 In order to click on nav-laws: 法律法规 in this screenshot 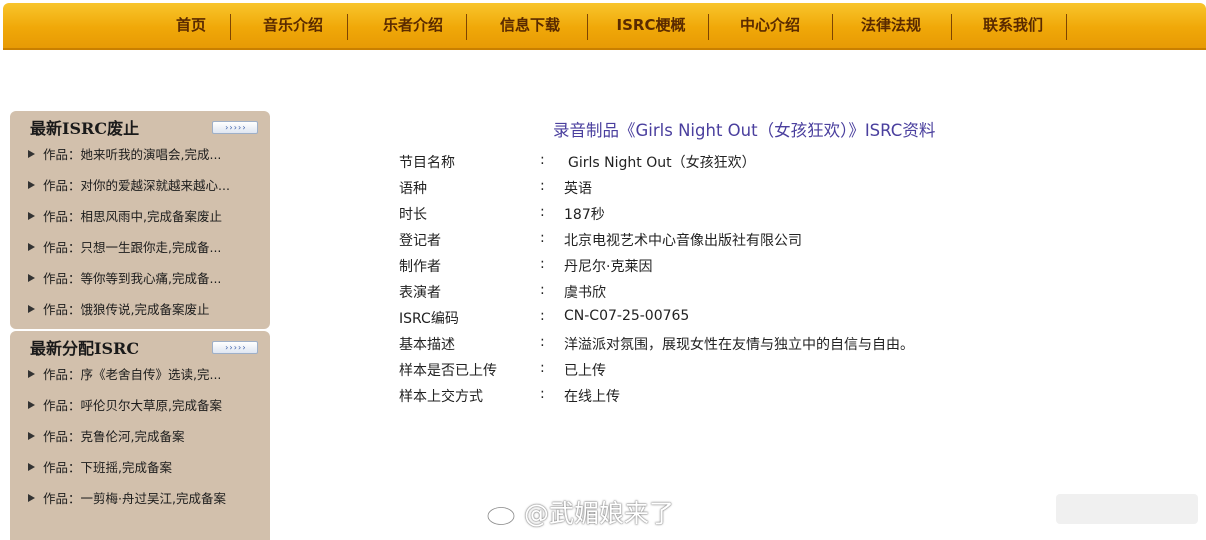, I will do `click(891, 25)`.